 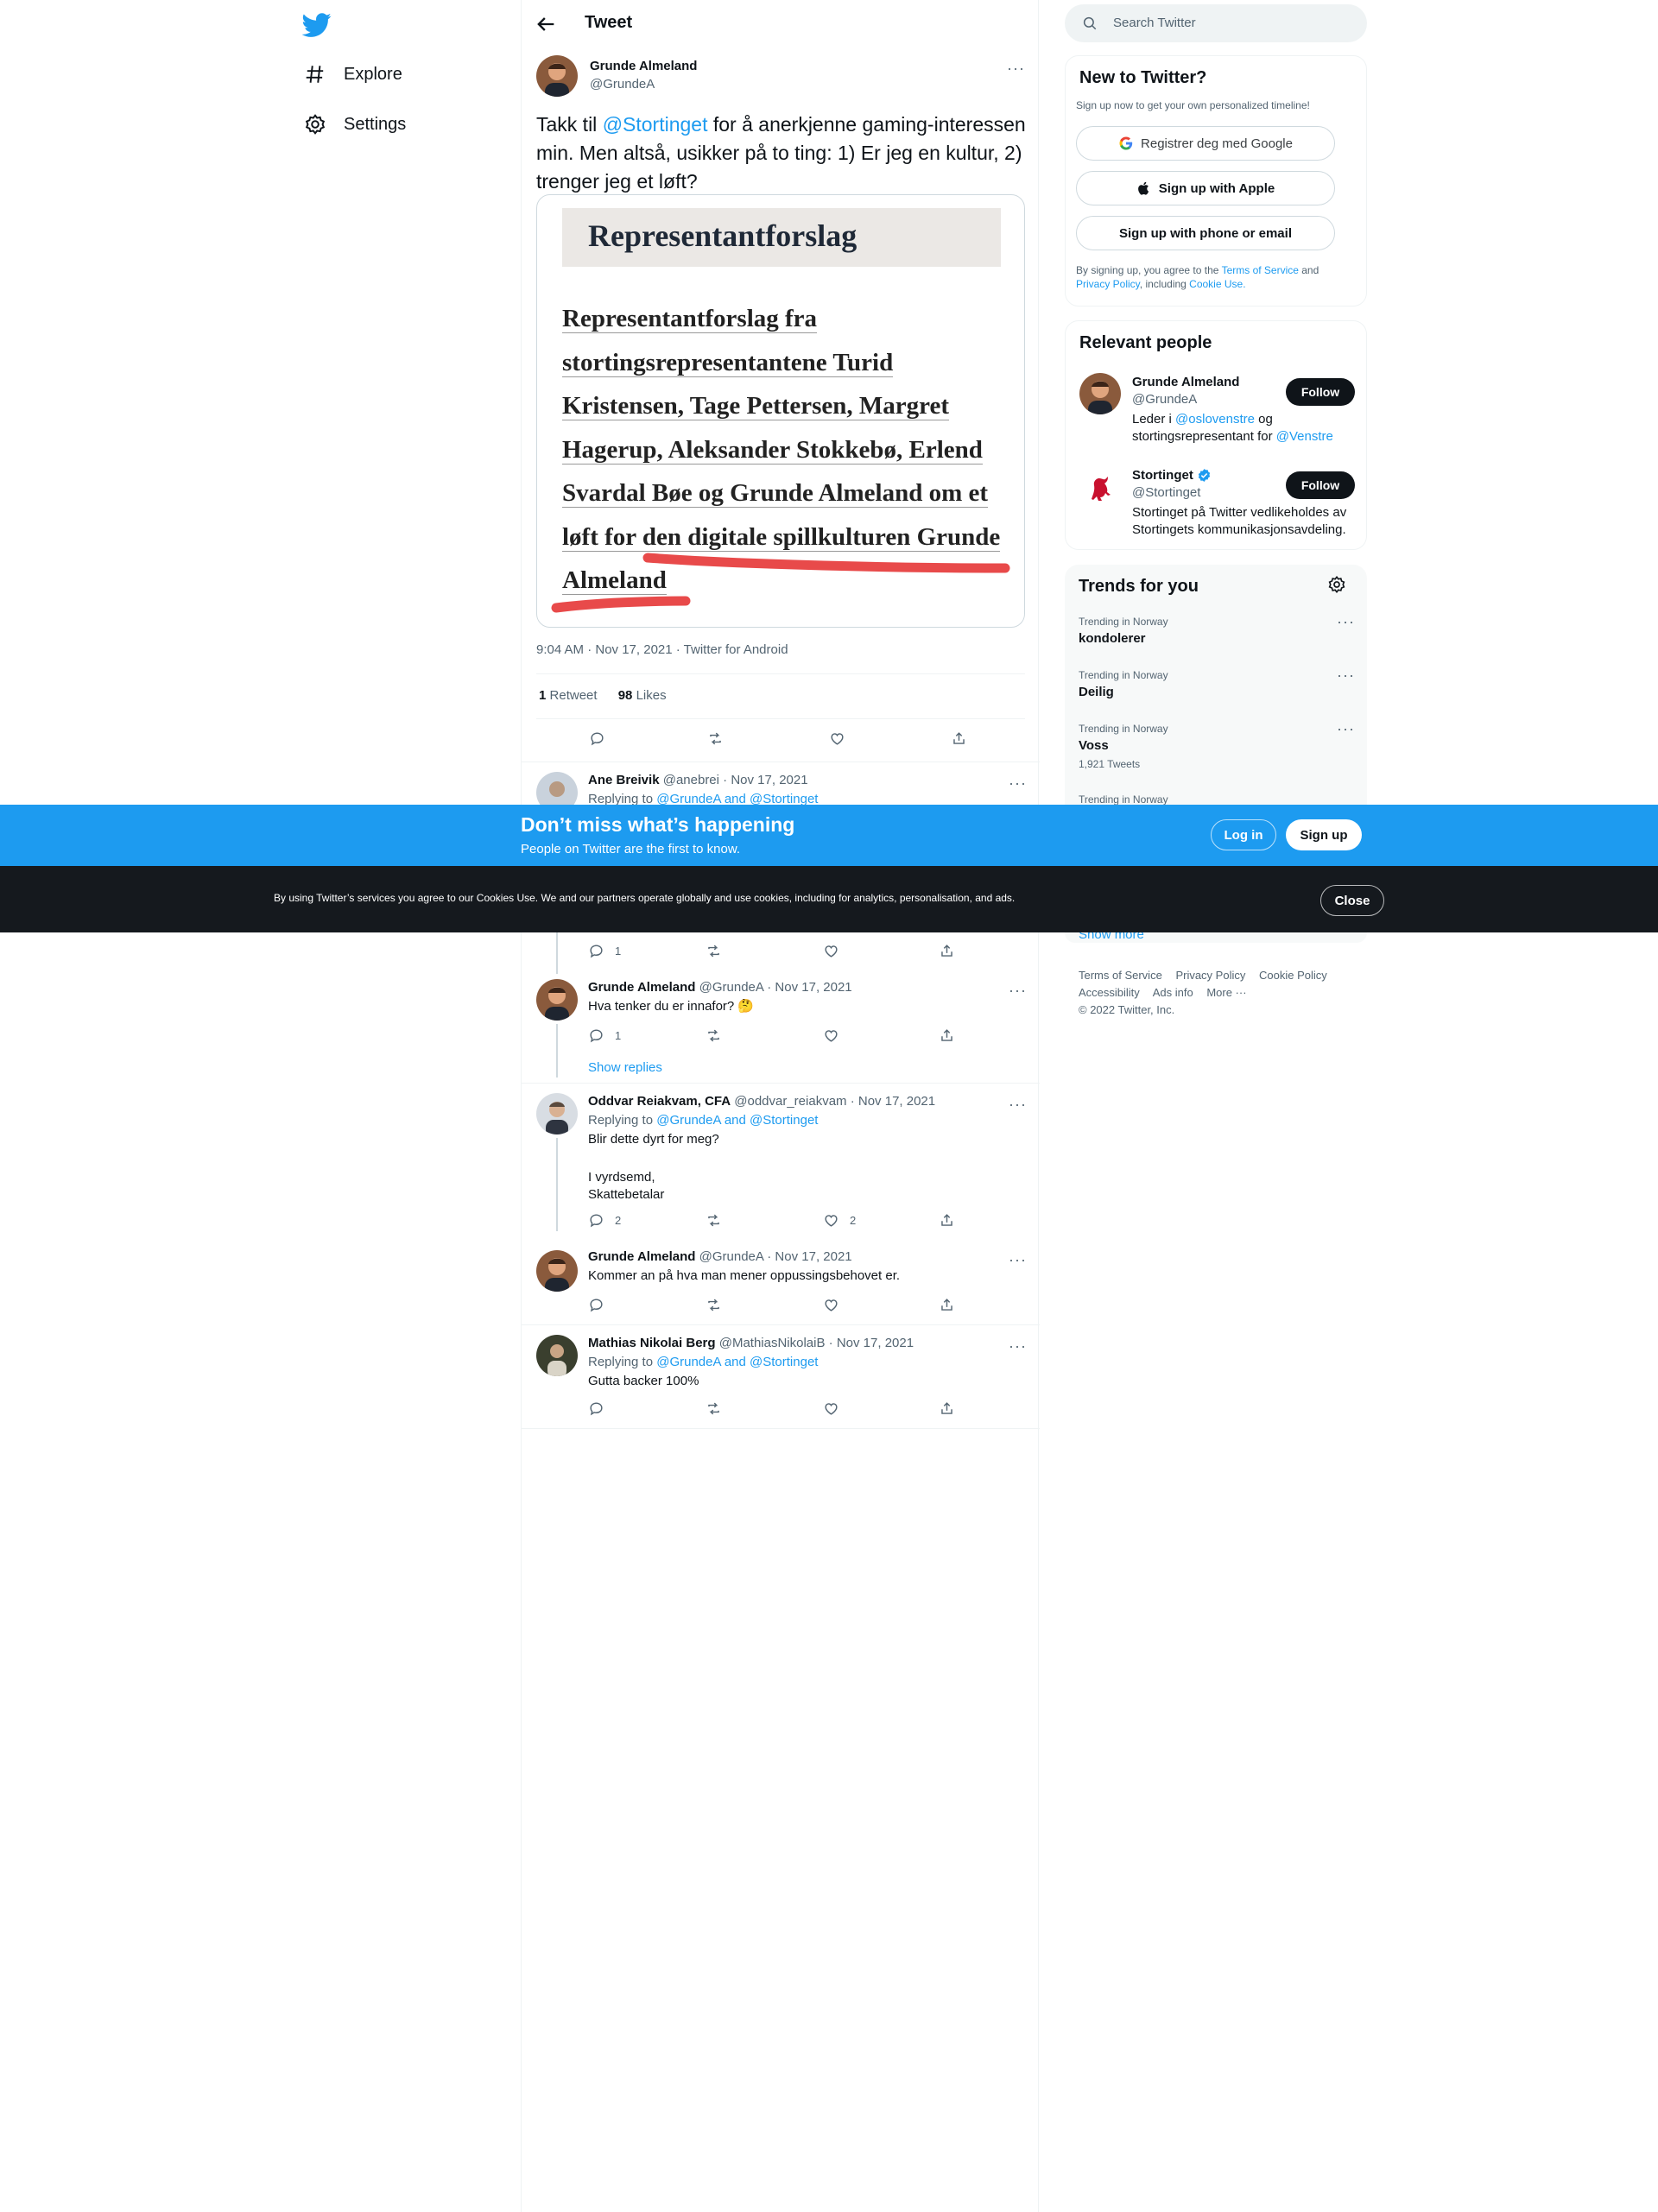 I want to click on person-handle: @Stortinget, so click(x=1166, y=492).